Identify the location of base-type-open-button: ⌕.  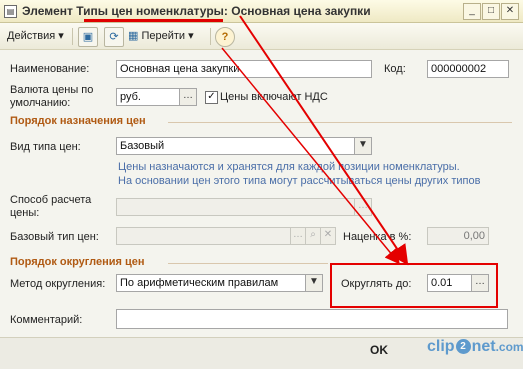
(313, 236).